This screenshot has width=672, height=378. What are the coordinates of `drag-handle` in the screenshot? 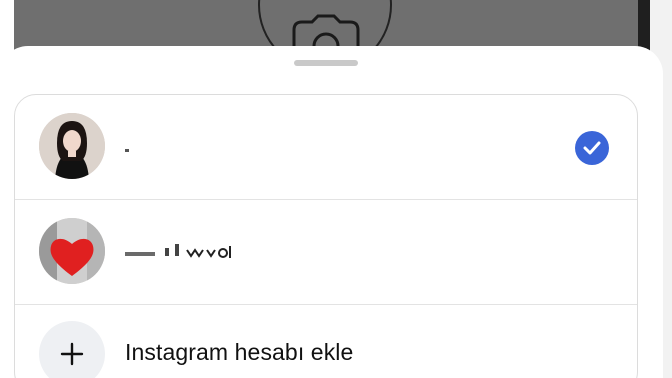 It's located at (326, 63).